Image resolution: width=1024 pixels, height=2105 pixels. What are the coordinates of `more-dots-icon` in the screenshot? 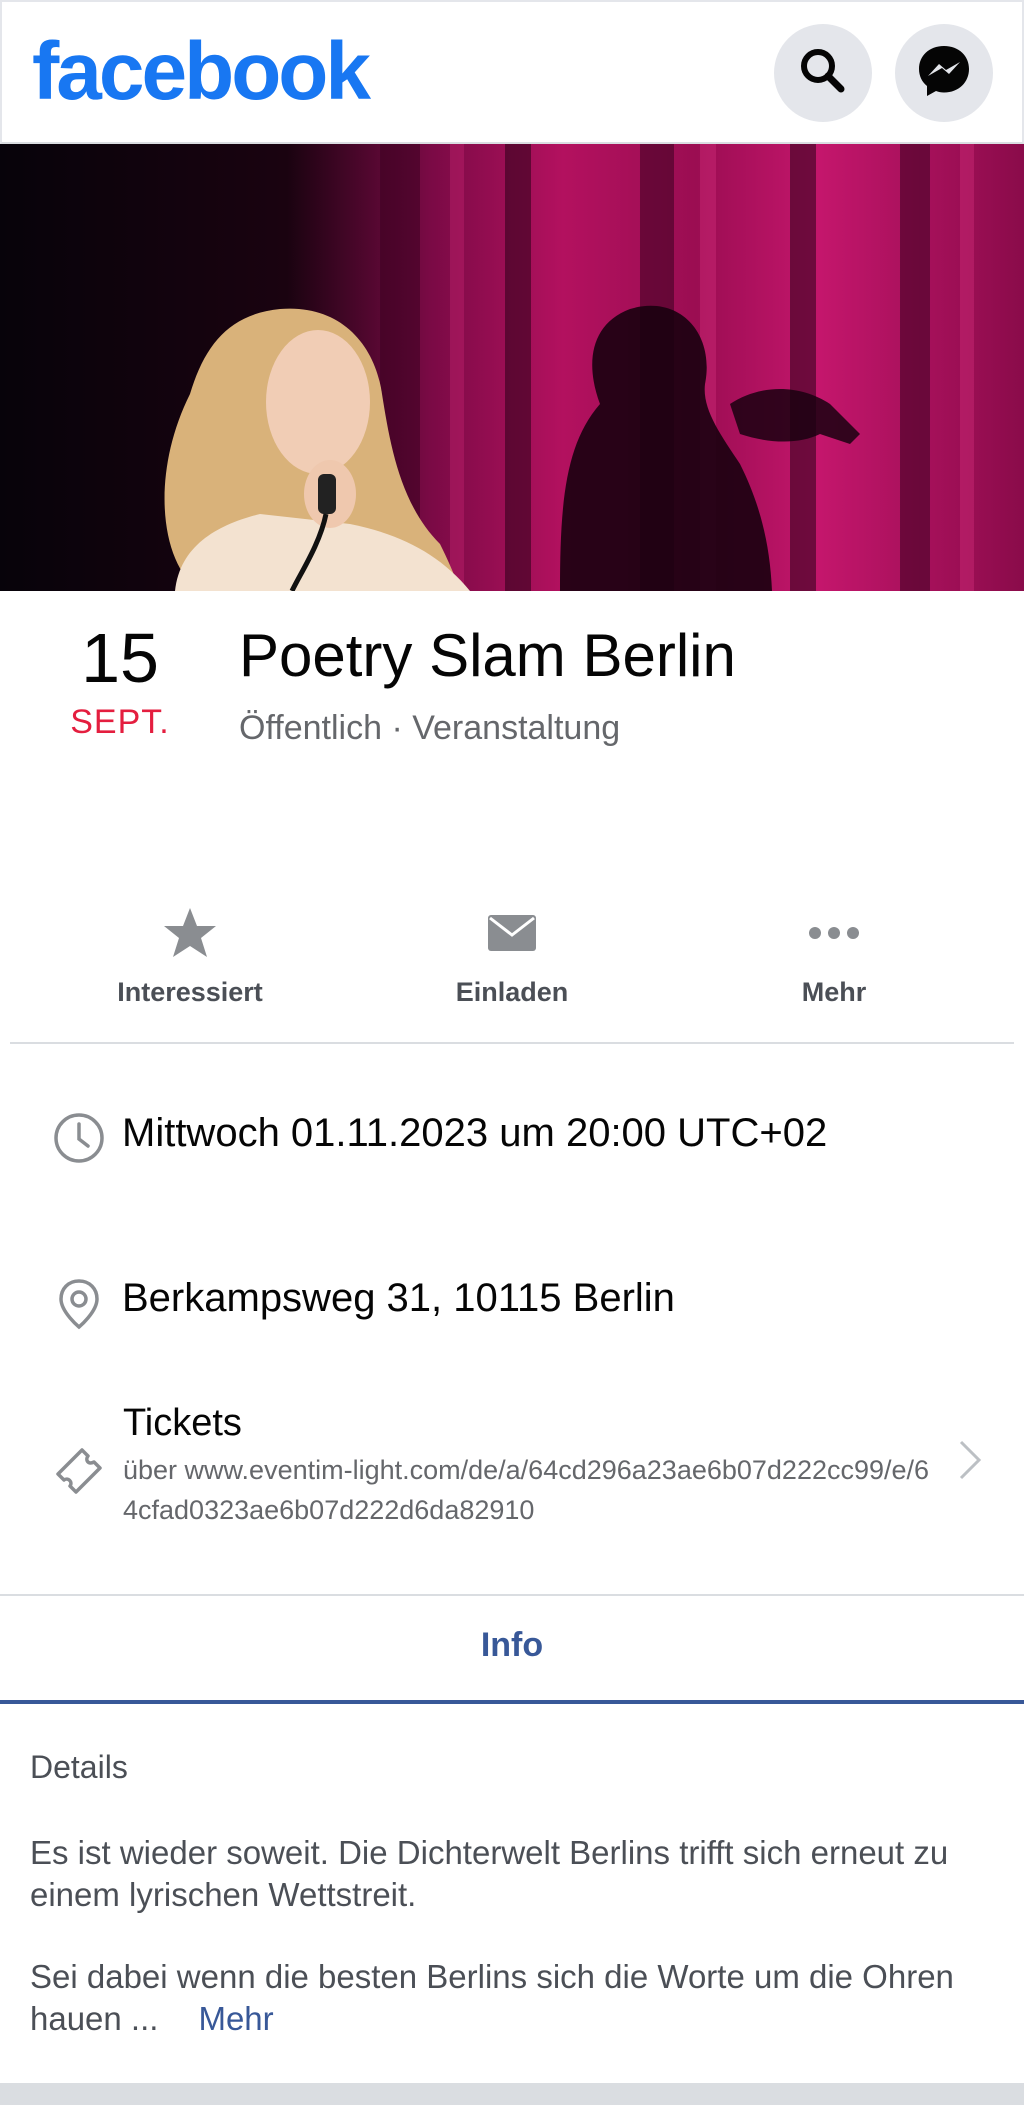 It's located at (834, 933).